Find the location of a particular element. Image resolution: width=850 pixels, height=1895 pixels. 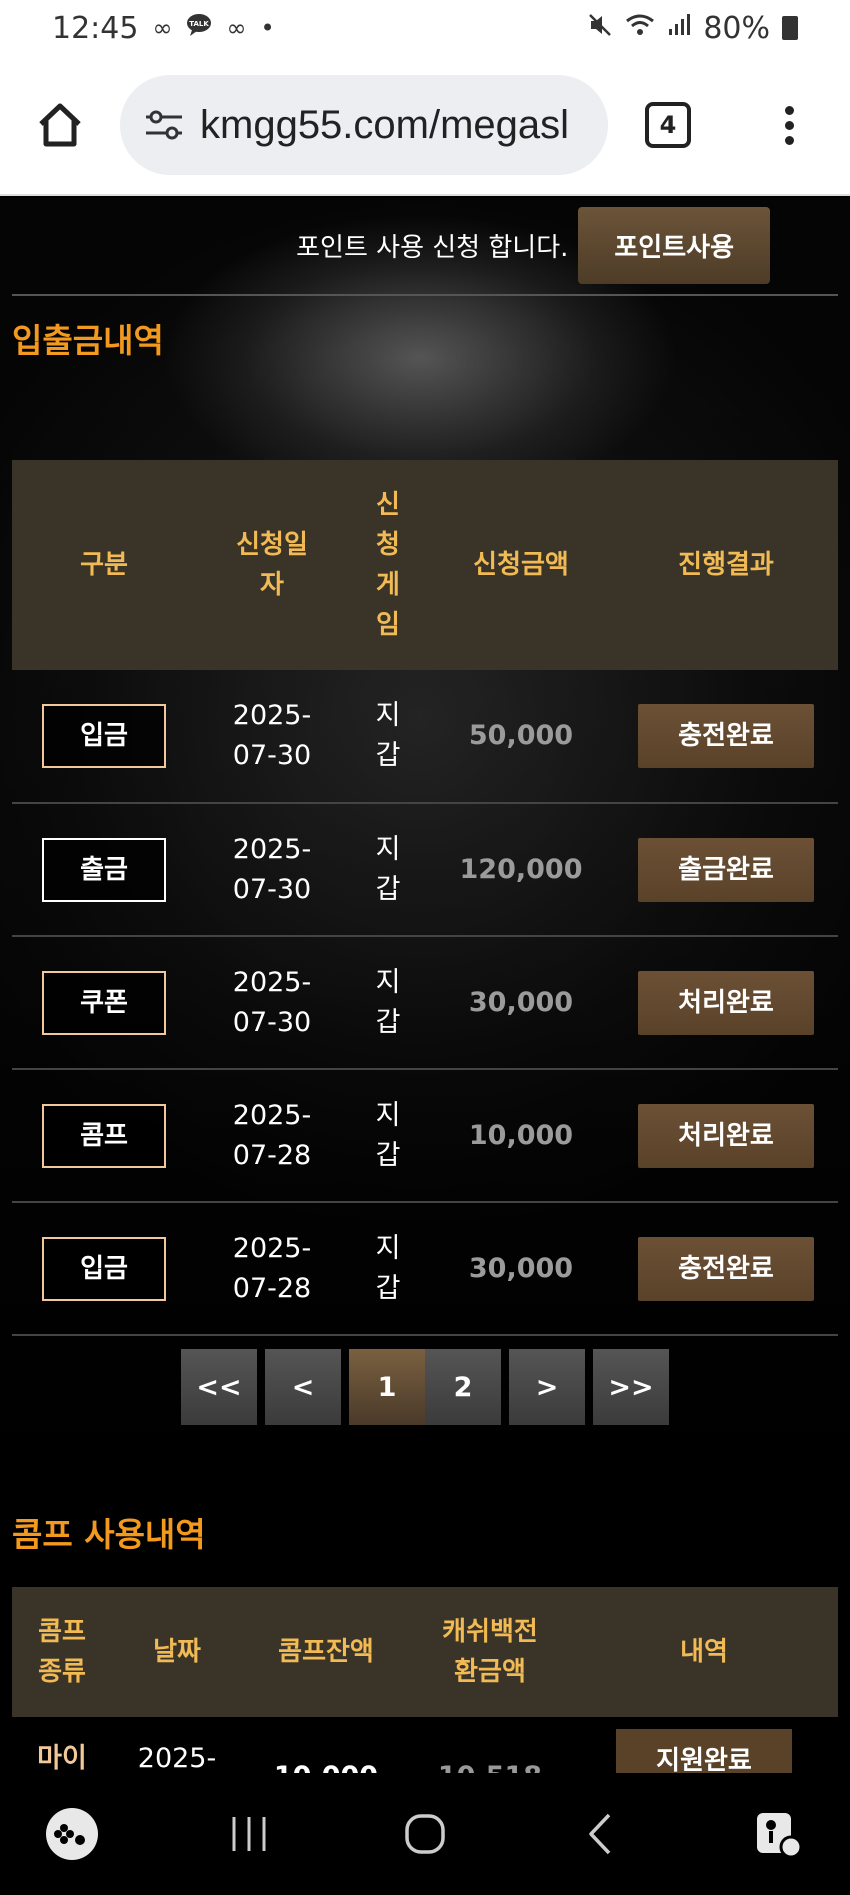

next-page-button: > is located at coordinates (547, 1387).